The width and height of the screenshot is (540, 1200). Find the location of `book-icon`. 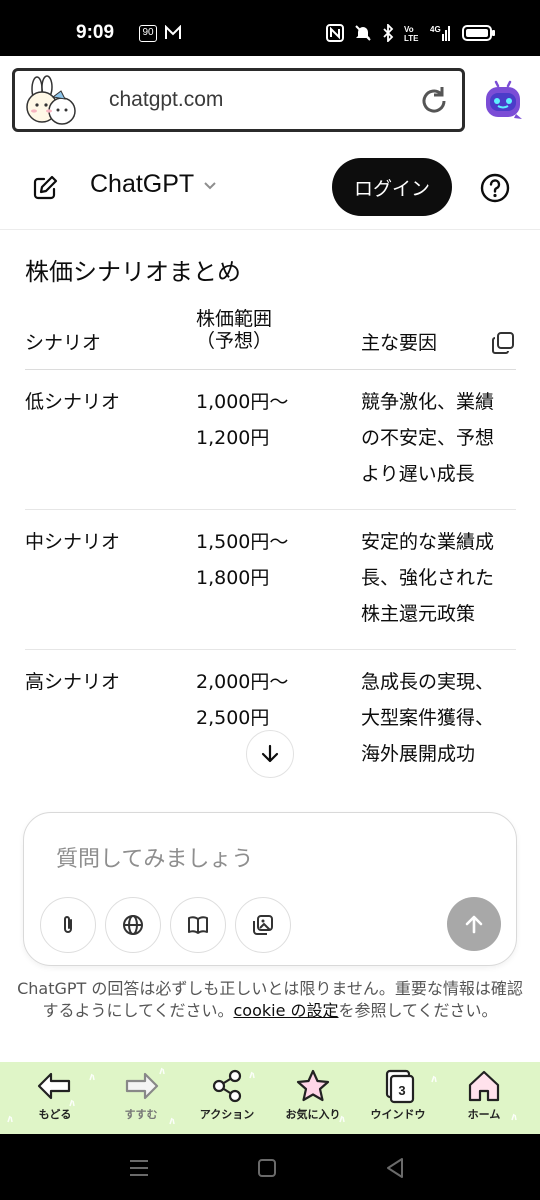

book-icon is located at coordinates (198, 925).